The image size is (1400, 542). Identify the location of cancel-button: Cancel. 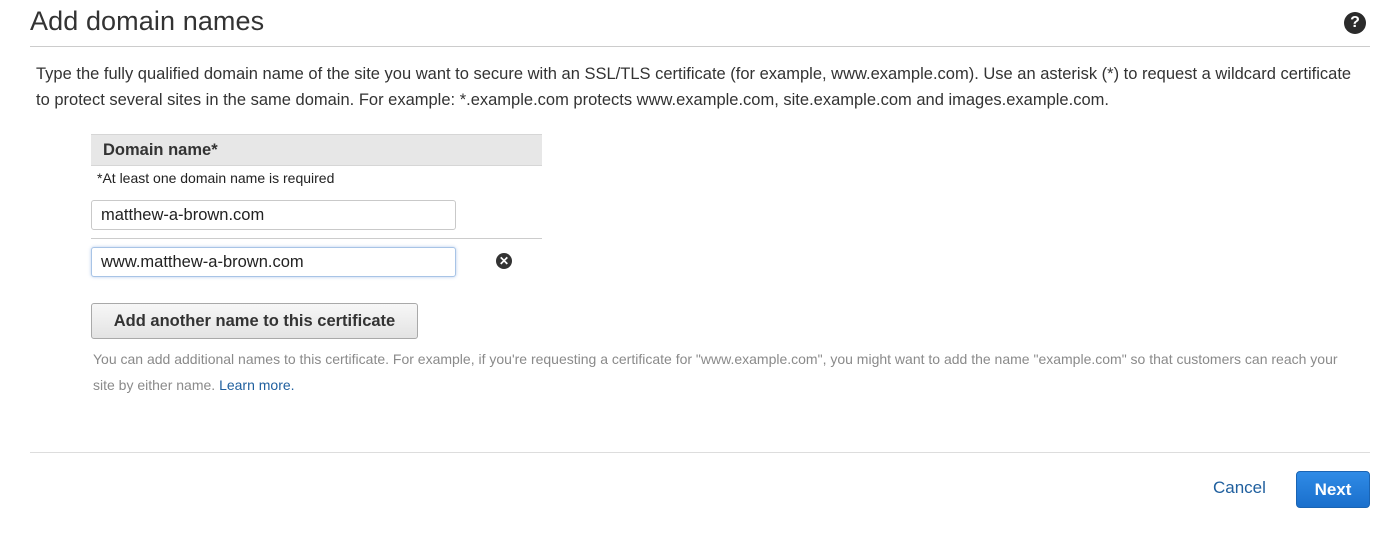
(1239, 488).